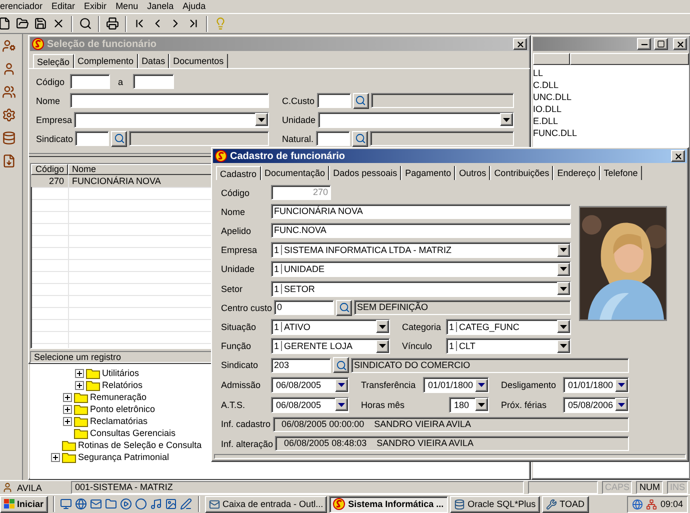 This screenshot has height=513, width=690. What do you see at coordinates (421, 212) in the screenshot?
I see `input-field: FUNCIONÁRIA NOVA` at bounding box center [421, 212].